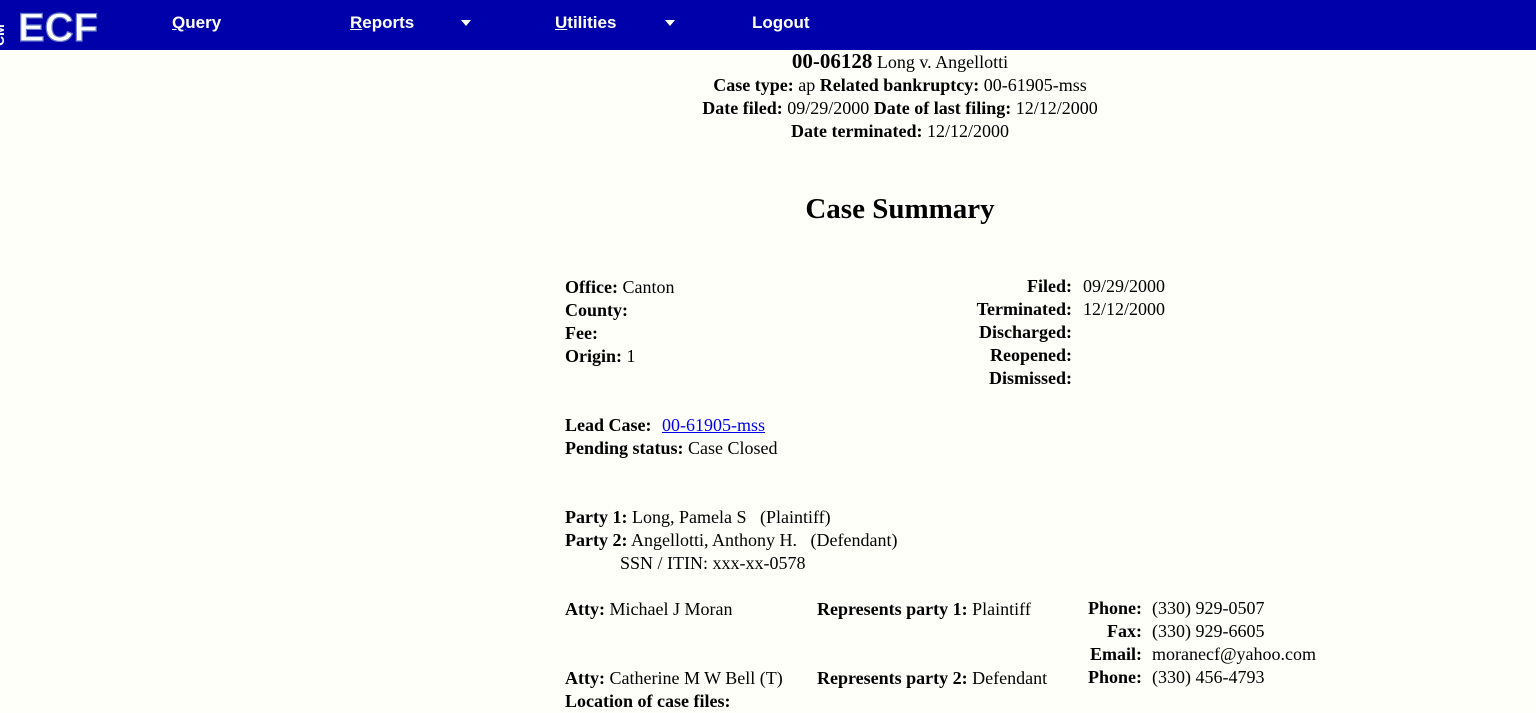 The height and width of the screenshot is (713, 1536). I want to click on pending-status-row: Pending status: Case Closed, so click(671, 448).